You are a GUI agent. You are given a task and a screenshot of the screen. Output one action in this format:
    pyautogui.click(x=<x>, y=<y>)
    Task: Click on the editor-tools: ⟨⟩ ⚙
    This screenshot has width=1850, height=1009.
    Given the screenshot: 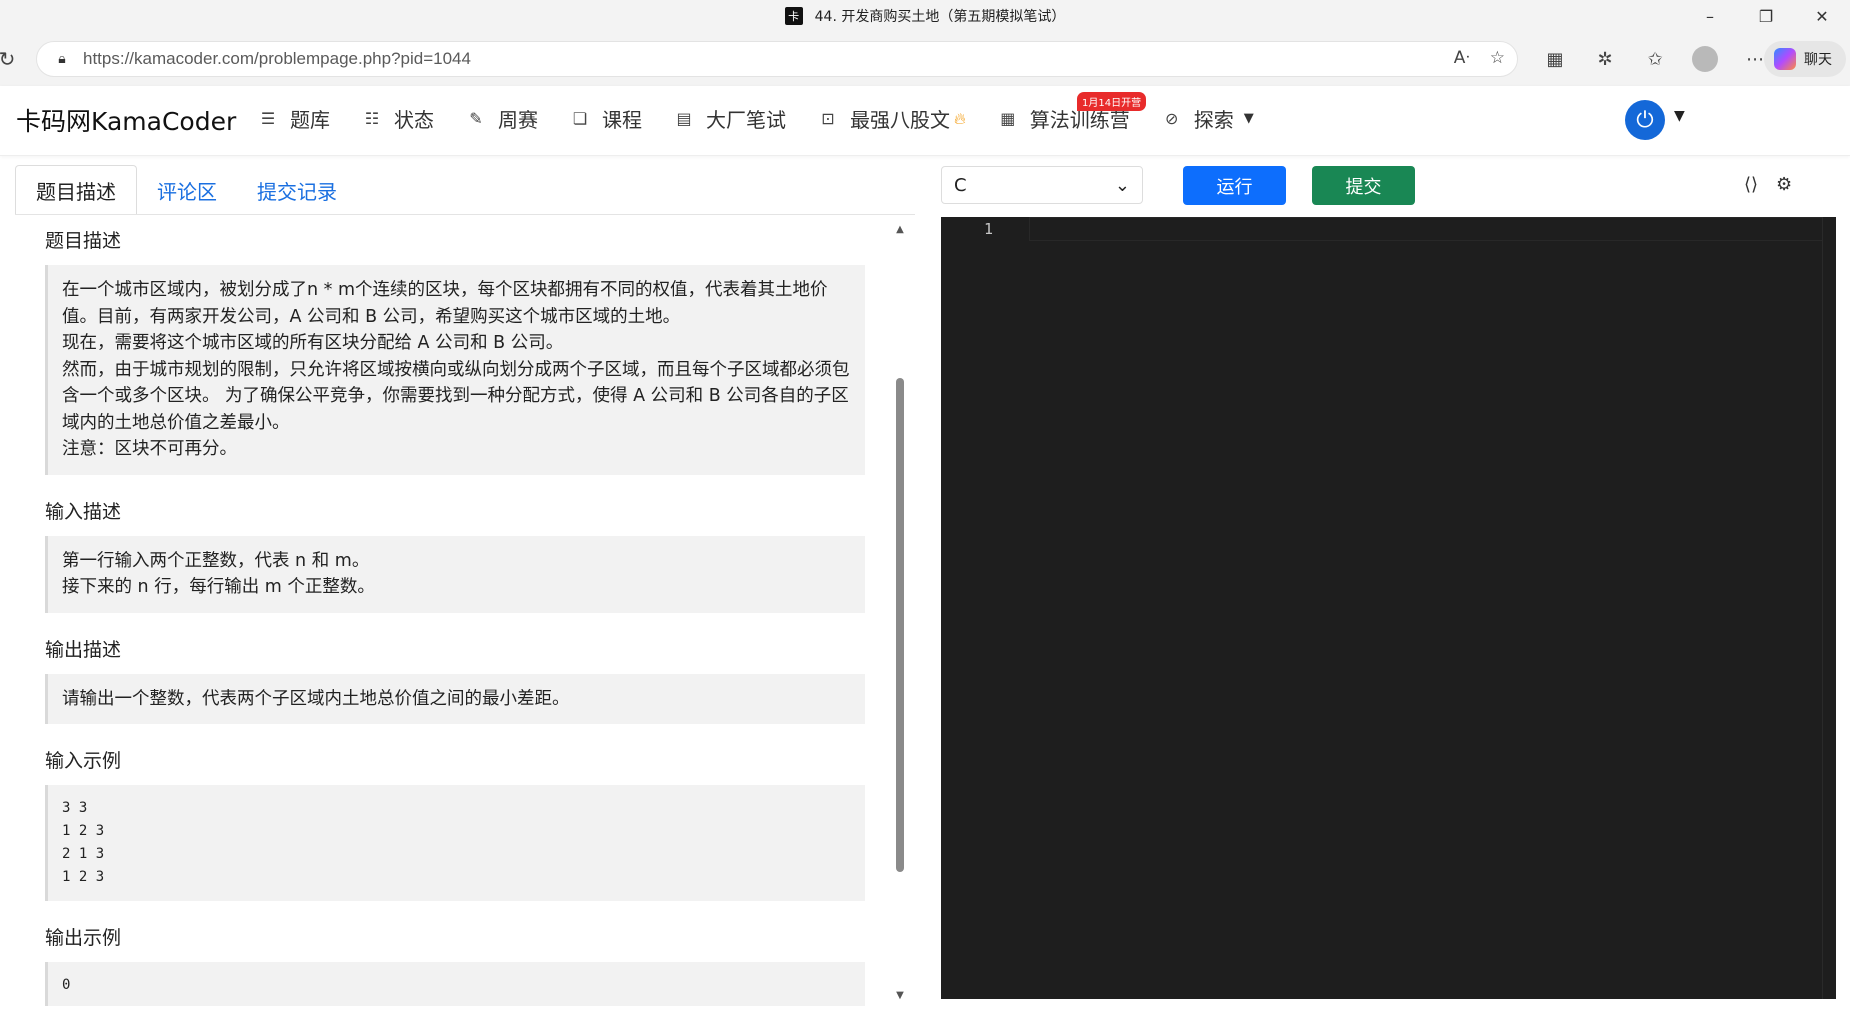 What is the action you would take?
    pyautogui.click(x=1768, y=184)
    